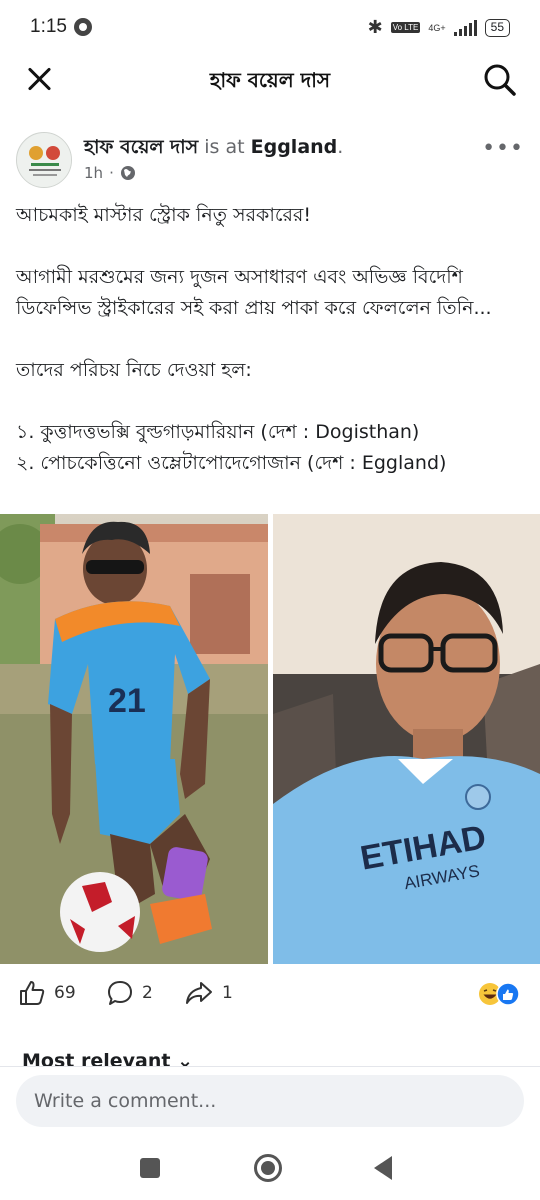 This screenshot has height=1200, width=540. What do you see at coordinates (32, 993) in the screenshot?
I see `thumbs-up-icon` at bounding box center [32, 993].